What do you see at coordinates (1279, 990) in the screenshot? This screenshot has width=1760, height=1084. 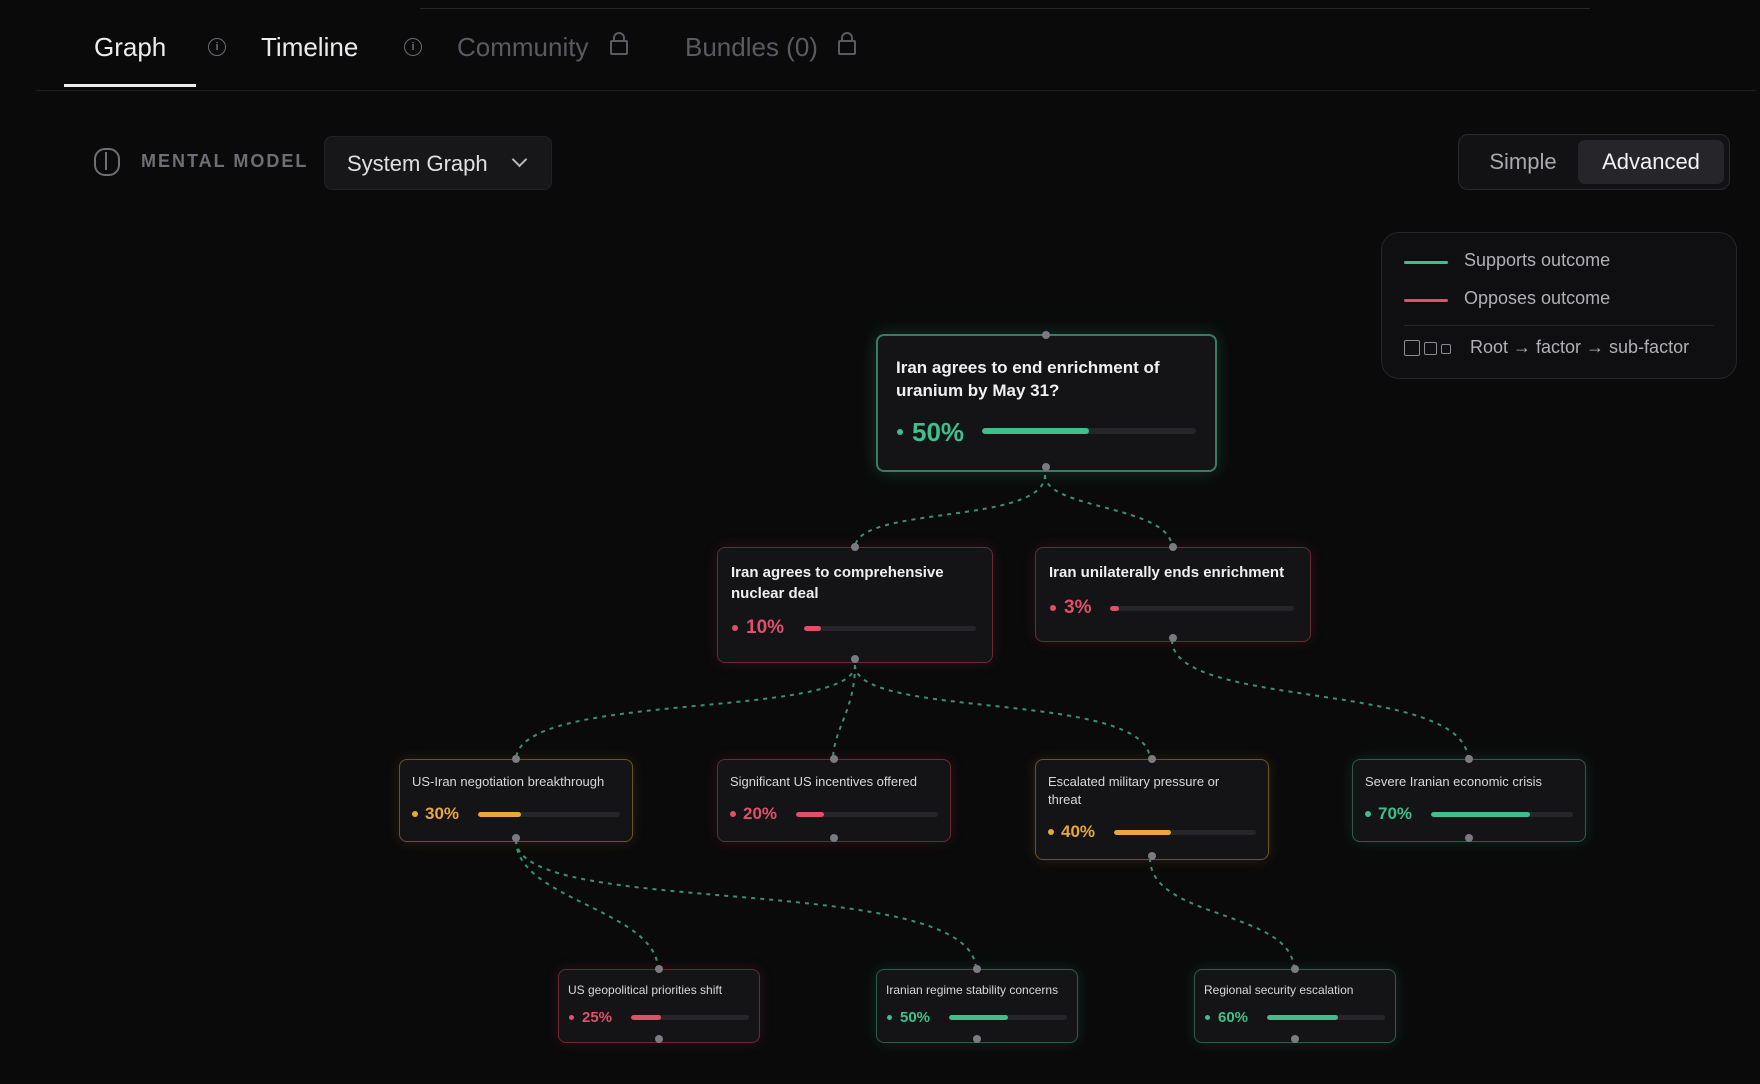 I see `leaf-node-regional-title: Regional security escalation` at bounding box center [1279, 990].